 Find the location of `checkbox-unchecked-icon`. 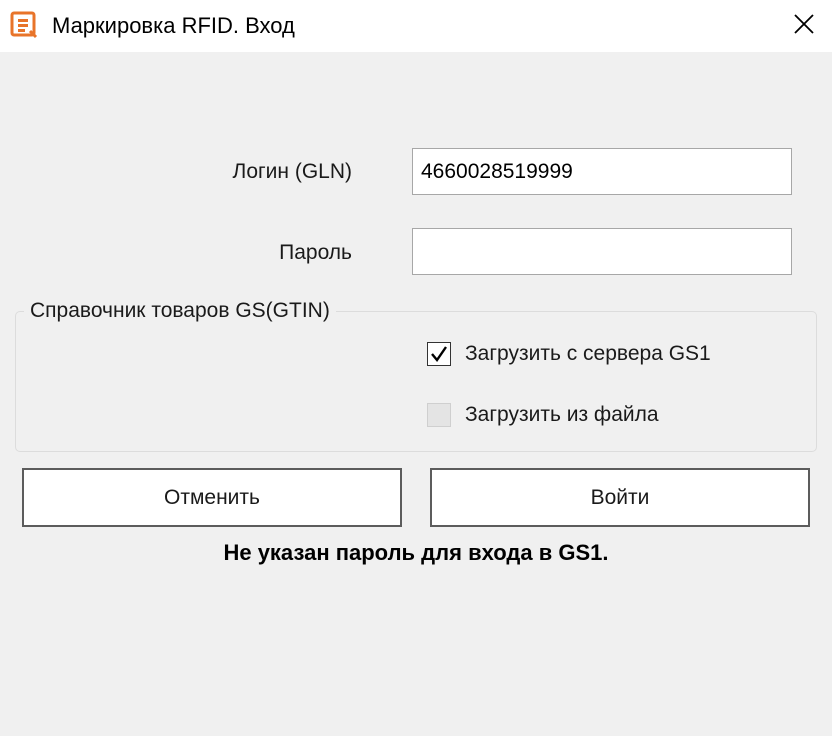

checkbox-unchecked-icon is located at coordinates (439, 415).